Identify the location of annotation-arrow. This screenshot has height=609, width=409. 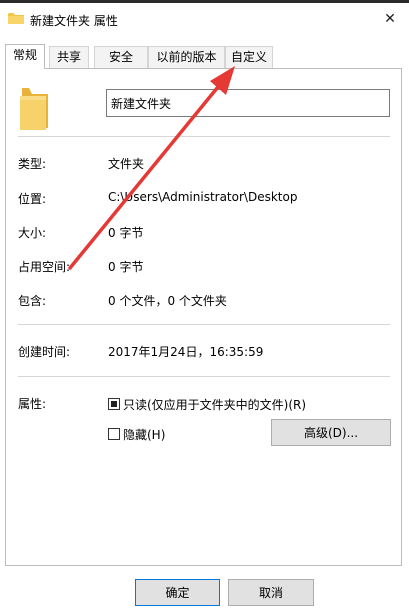
(151, 168).